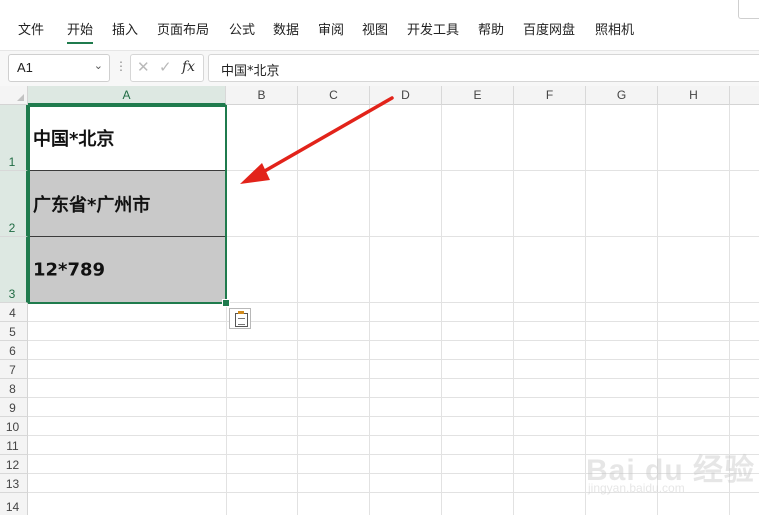 The width and height of the screenshot is (759, 515). I want to click on baidu-watermark: Bai du 经验 jingyan.baidu.com, so click(671, 475).